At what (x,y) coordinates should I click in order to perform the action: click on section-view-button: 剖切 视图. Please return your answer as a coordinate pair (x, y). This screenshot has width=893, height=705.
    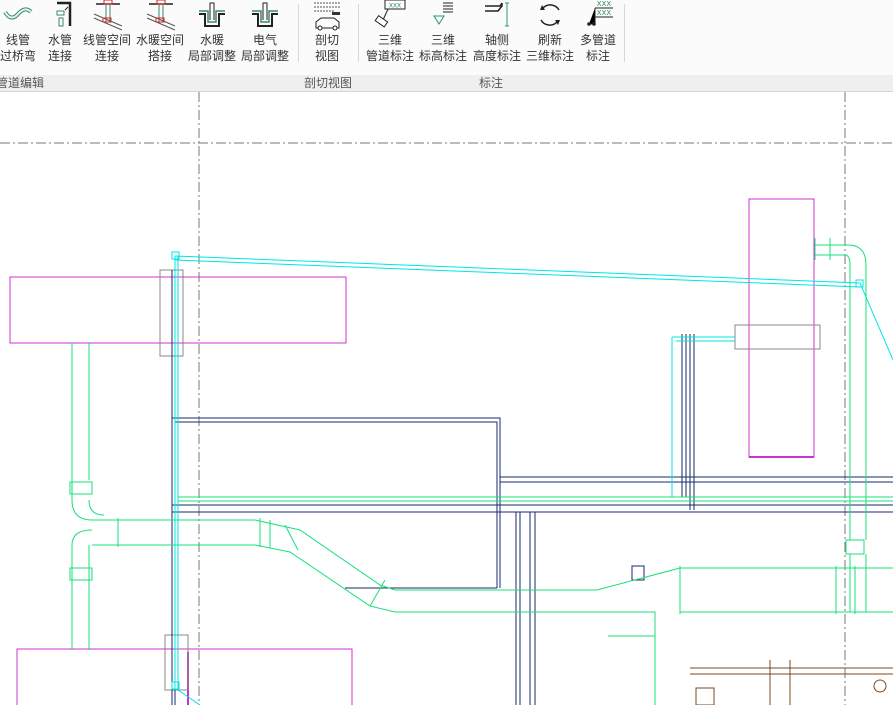
    Looking at the image, I should click on (327, 36).